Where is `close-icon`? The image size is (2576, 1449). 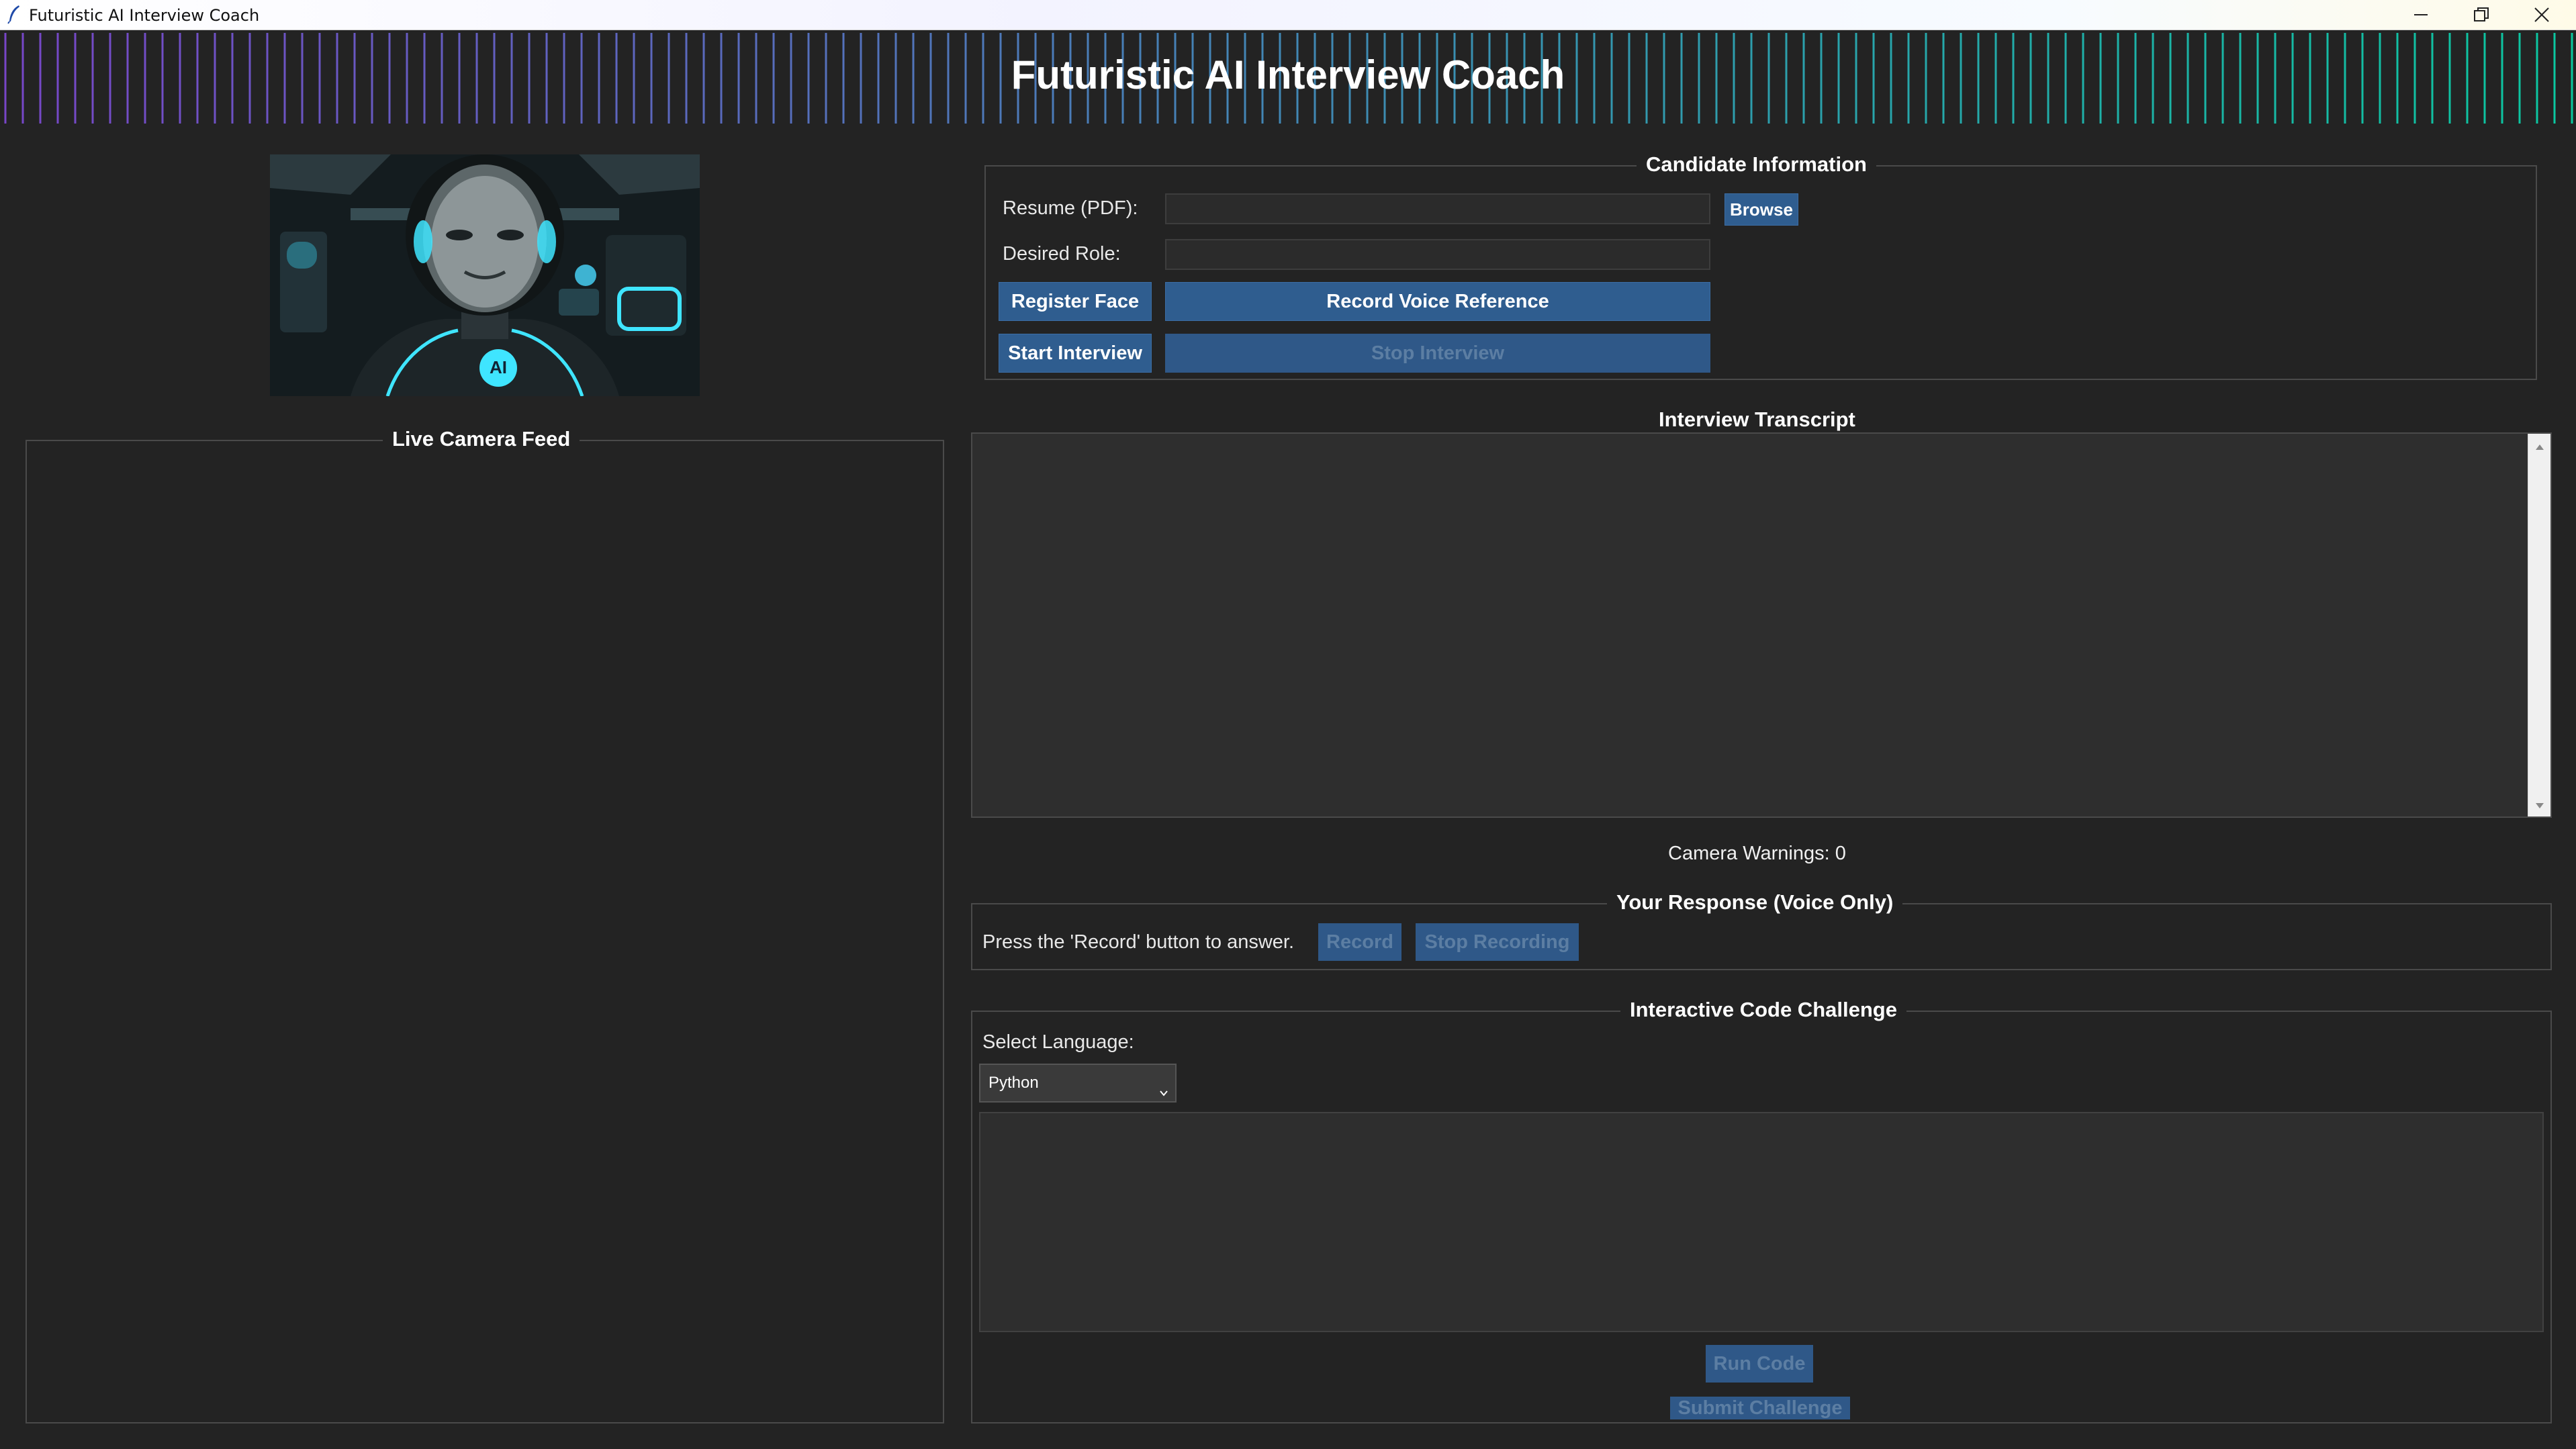
close-icon is located at coordinates (2541, 15).